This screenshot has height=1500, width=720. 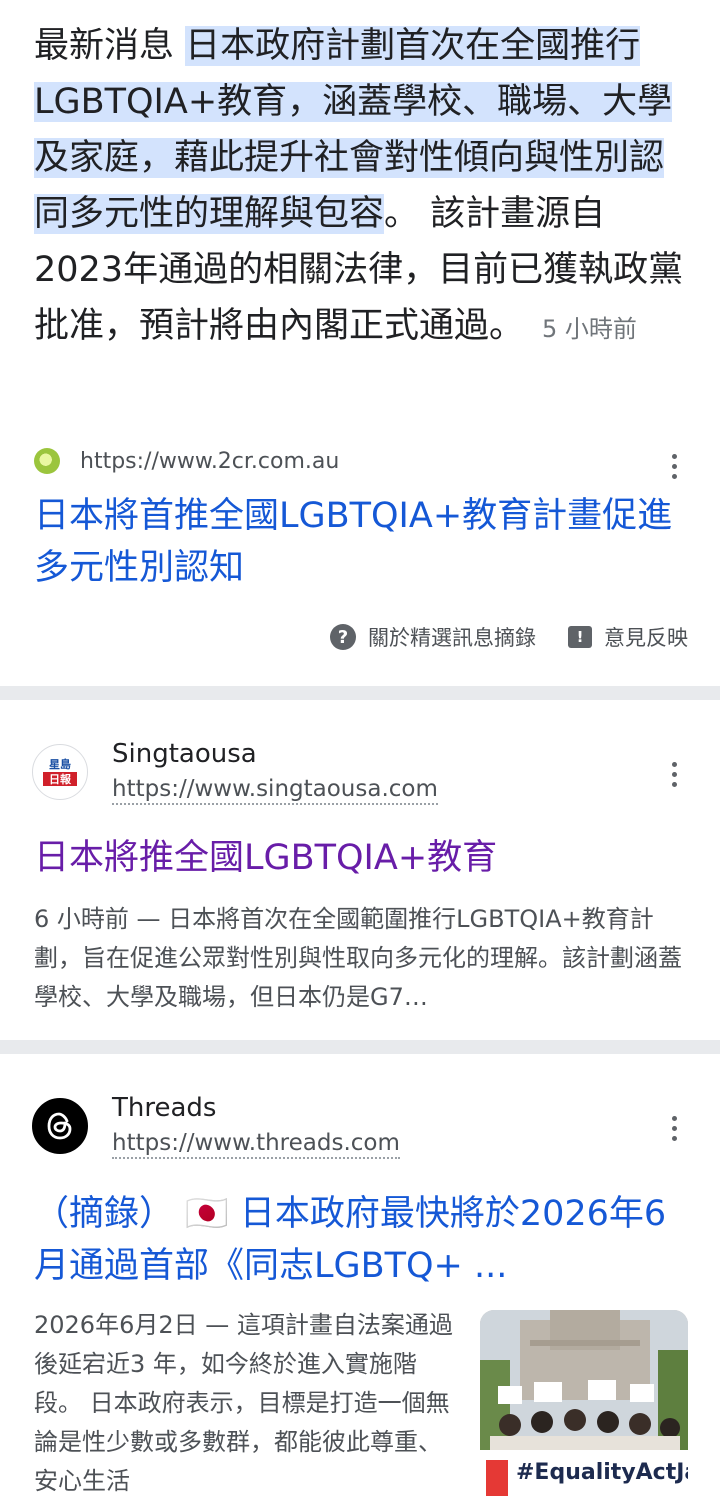 I want to click on snippet-footer: ? 關於精選訊息摘錄 ! 意見反映, so click(x=509, y=637).